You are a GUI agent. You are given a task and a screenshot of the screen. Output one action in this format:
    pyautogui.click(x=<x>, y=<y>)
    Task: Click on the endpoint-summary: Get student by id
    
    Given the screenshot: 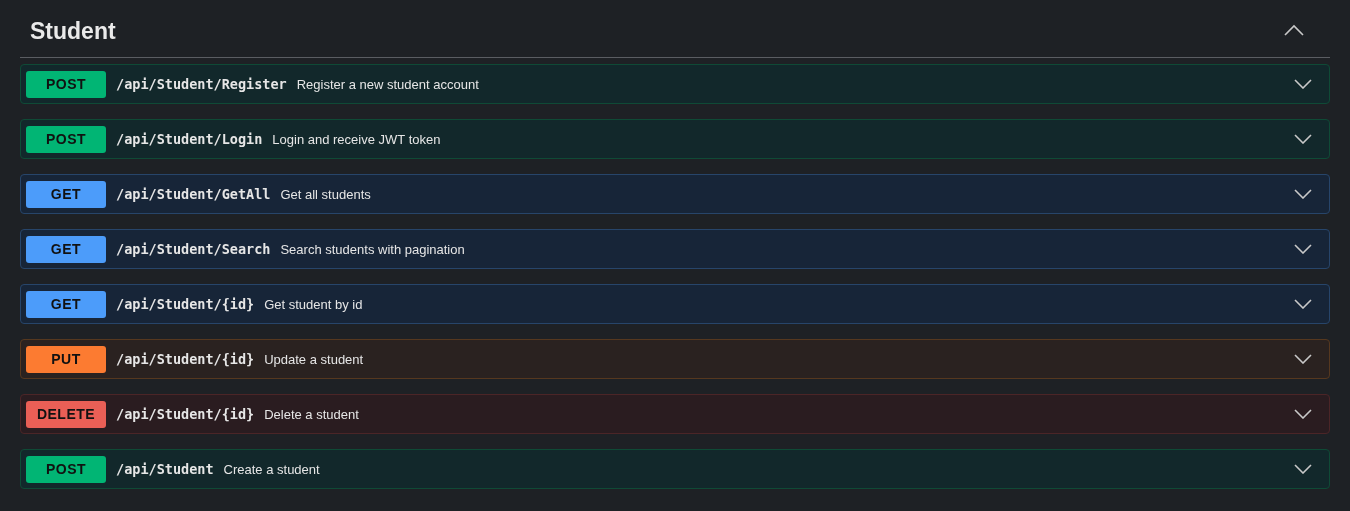 What is the action you would take?
    pyautogui.click(x=313, y=304)
    